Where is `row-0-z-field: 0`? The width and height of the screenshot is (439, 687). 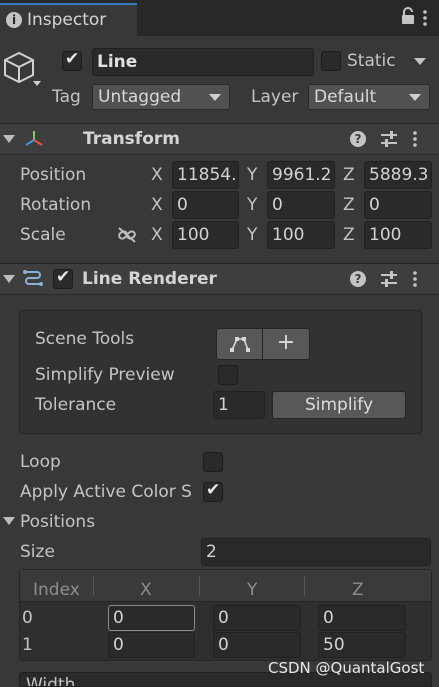 row-0-z-field: 0 is located at coordinates (362, 618).